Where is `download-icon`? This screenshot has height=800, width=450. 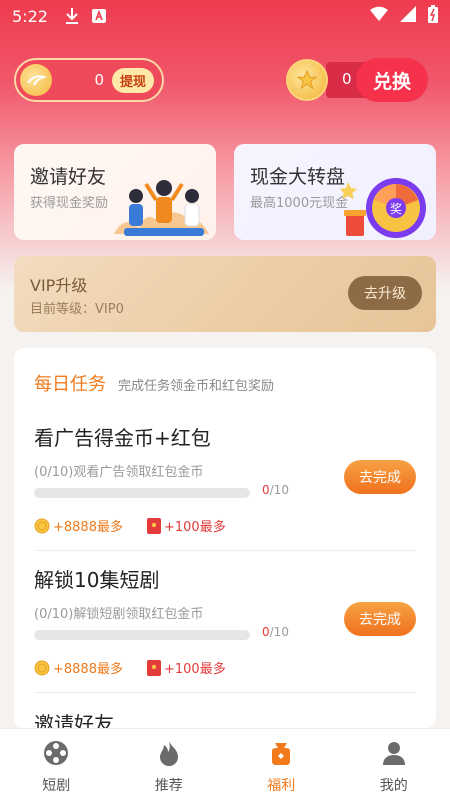
download-icon is located at coordinates (72, 16).